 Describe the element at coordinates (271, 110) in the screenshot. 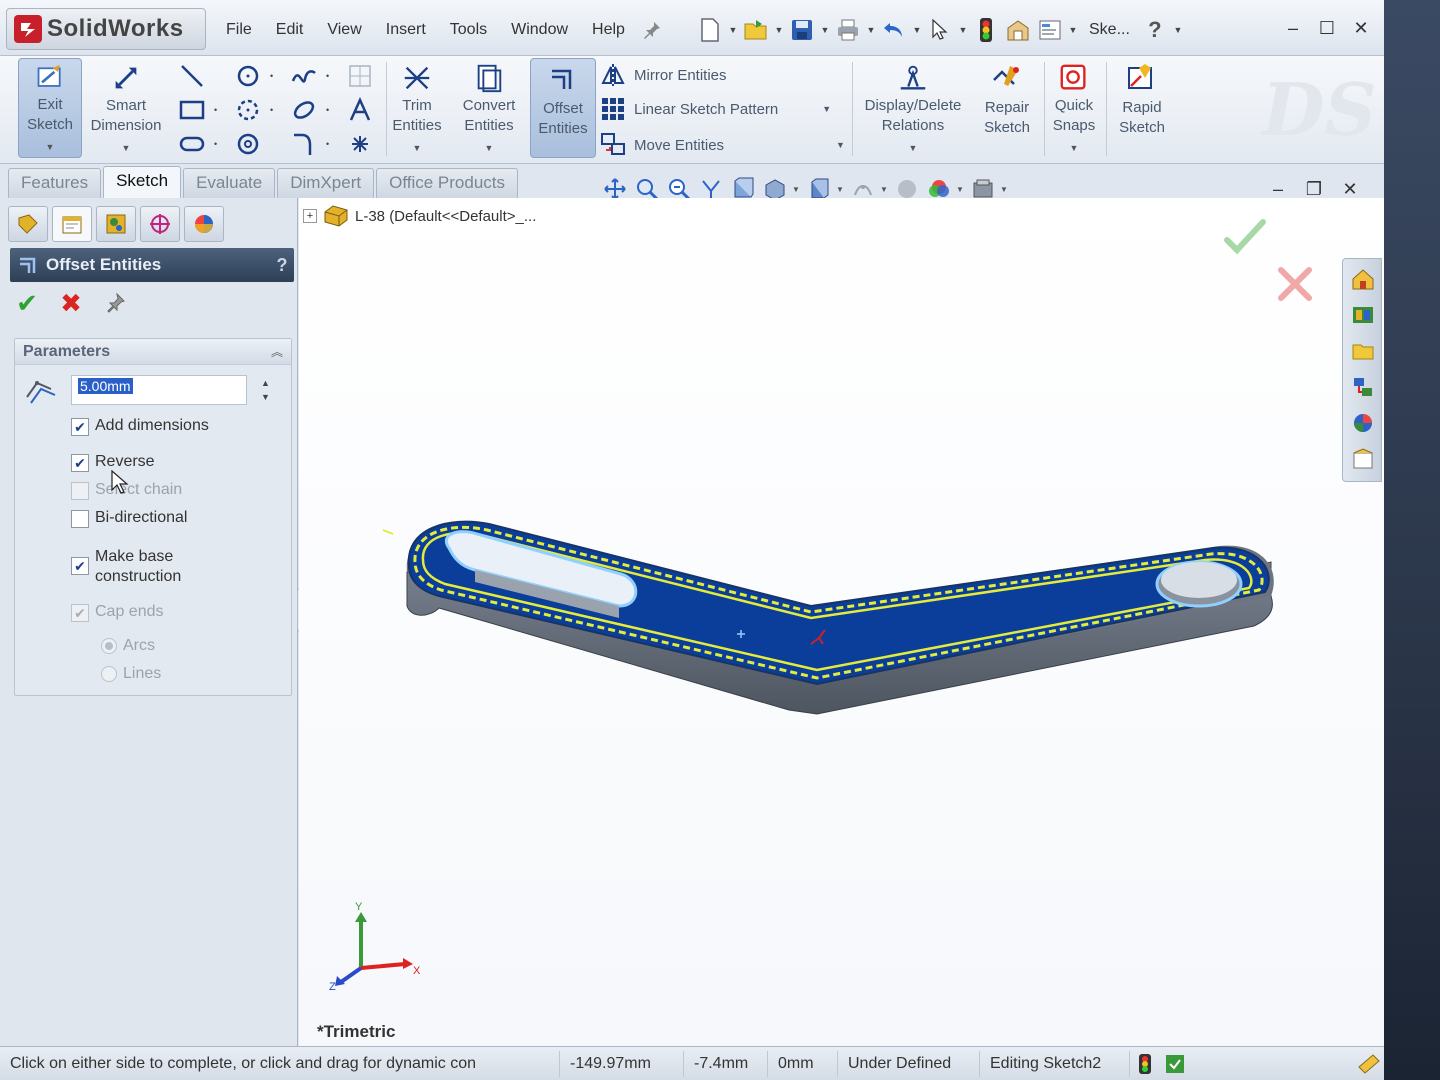

I see `arc-dropdown-icon: •` at that location.